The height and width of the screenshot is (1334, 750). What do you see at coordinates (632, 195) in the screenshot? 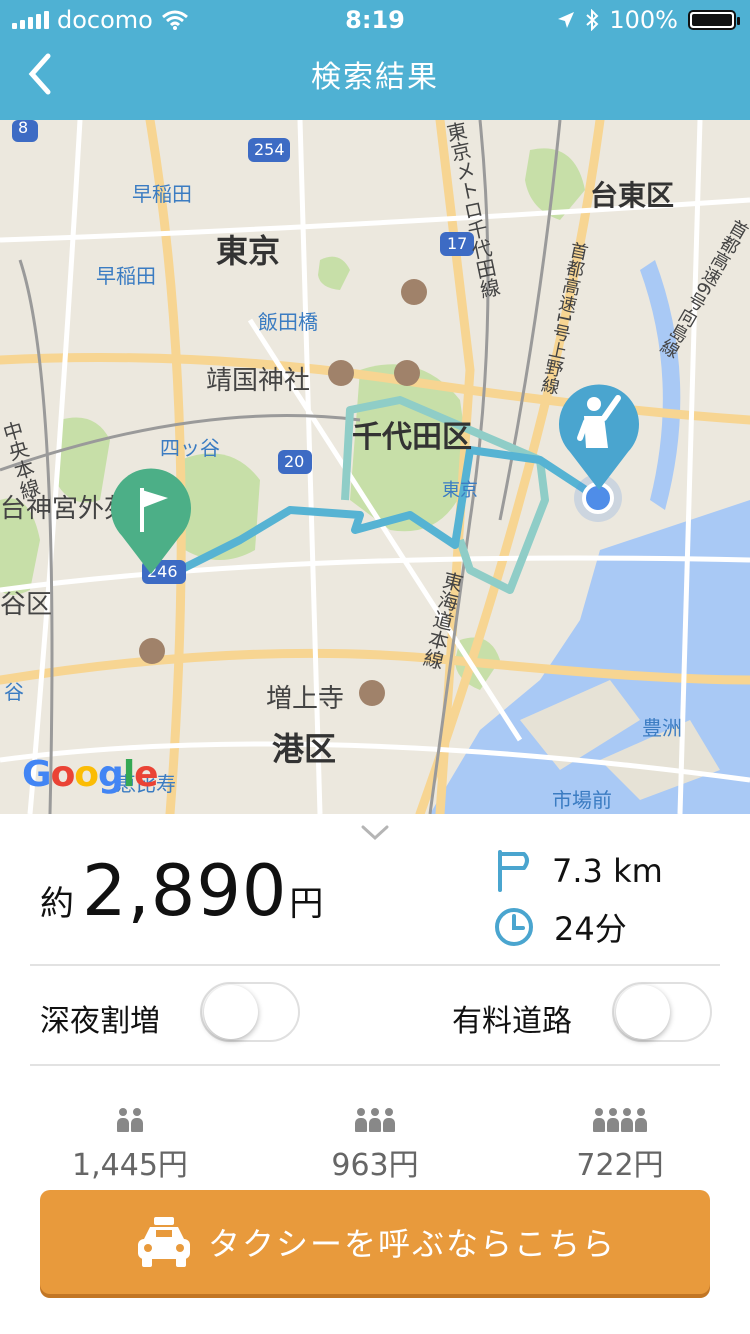
I see `map-label-taito: 台東区` at bounding box center [632, 195].